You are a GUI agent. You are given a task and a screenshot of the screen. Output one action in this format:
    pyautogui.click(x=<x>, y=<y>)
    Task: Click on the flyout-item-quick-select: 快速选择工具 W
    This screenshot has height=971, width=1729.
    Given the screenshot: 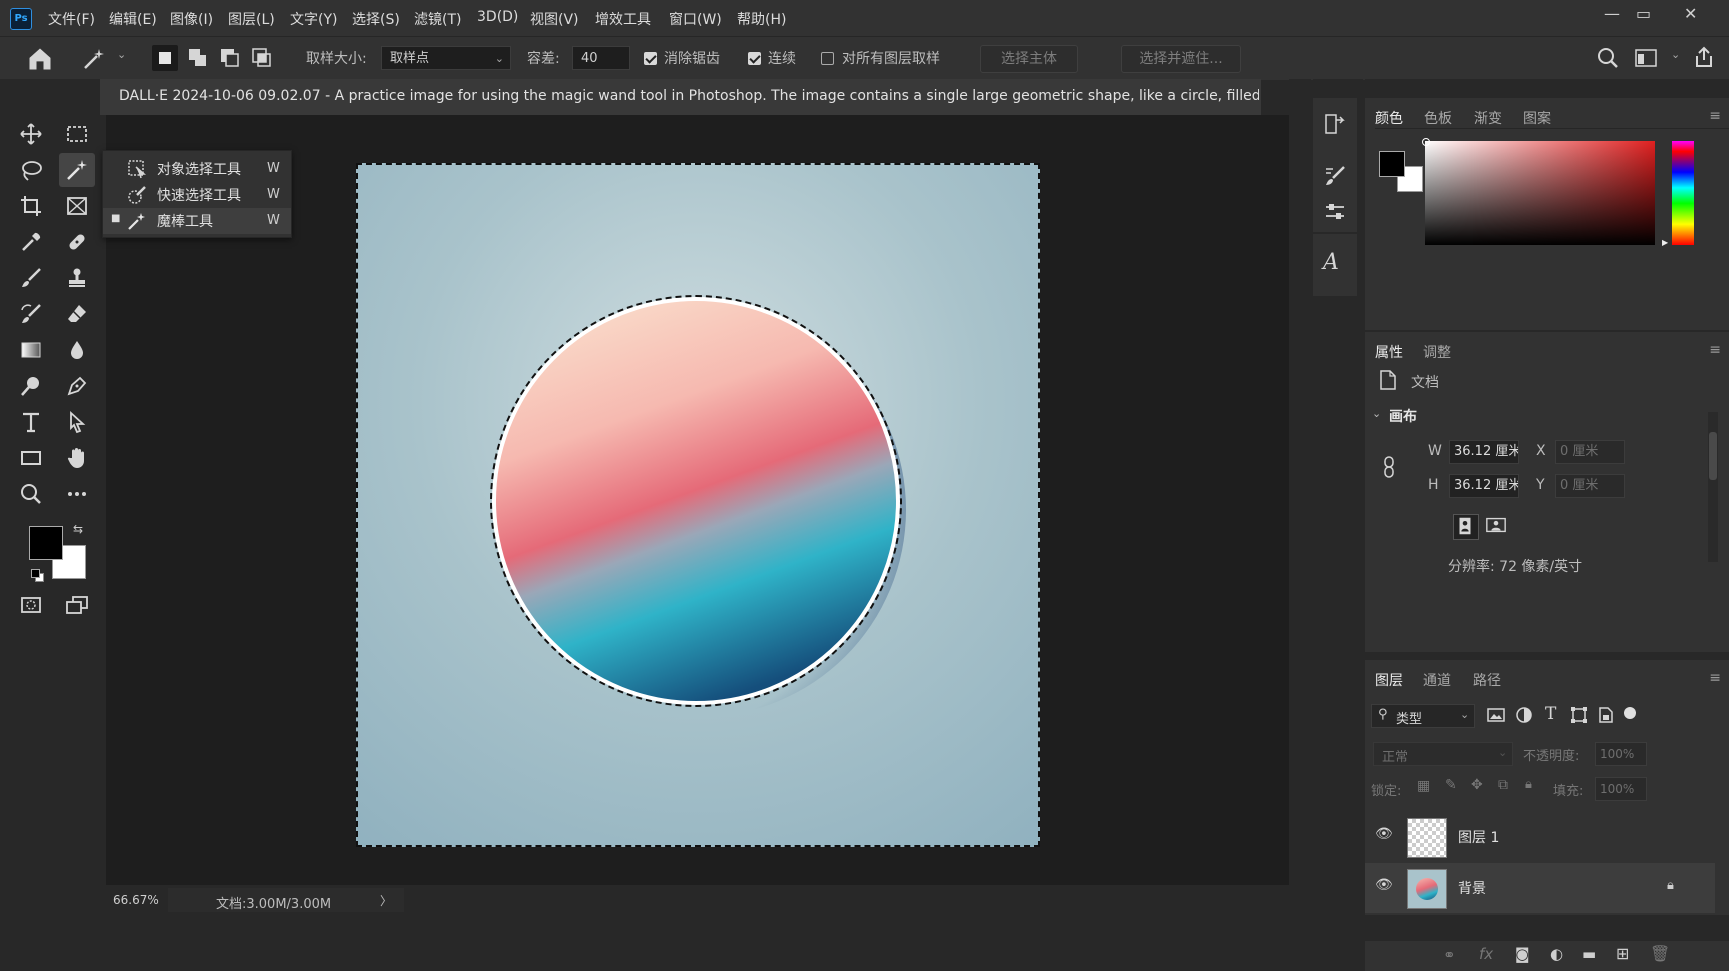 What is the action you would take?
    pyautogui.click(x=197, y=195)
    